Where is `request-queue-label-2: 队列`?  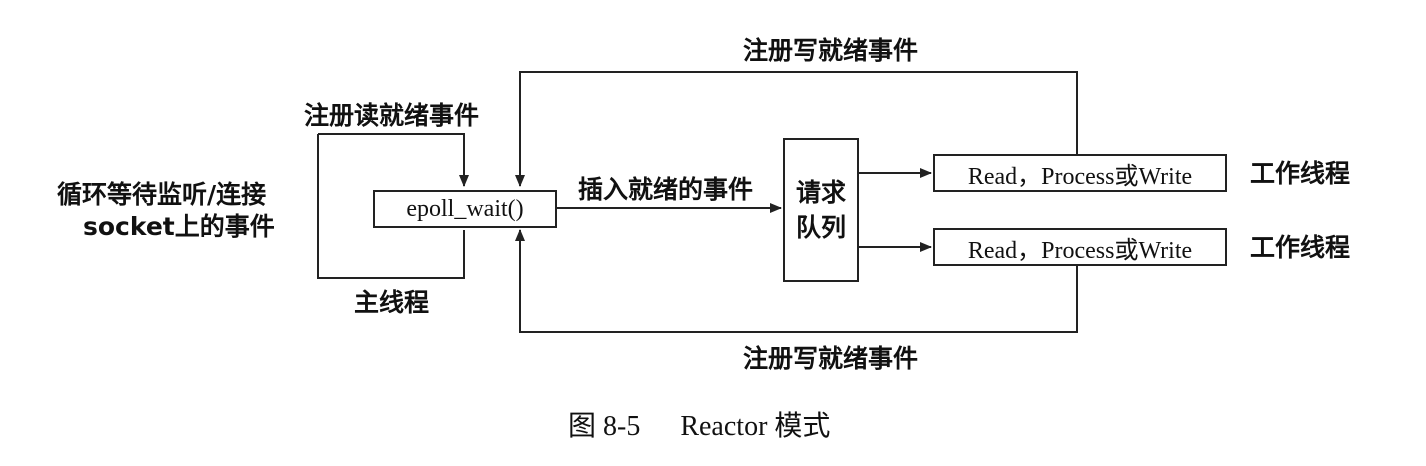 request-queue-label-2: 队列 is located at coordinates (820, 227).